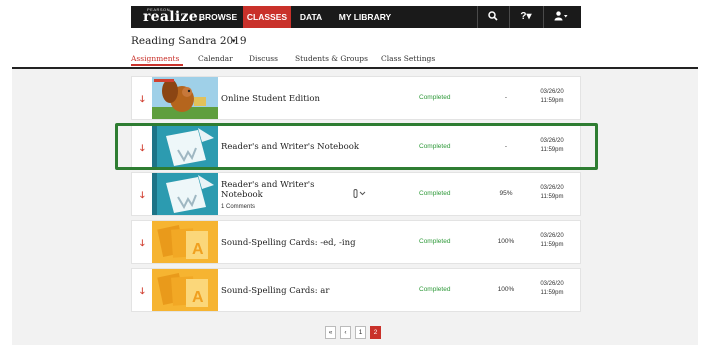  Describe the element at coordinates (185, 98) in the screenshot. I see `squirrel-thumbnail` at that location.